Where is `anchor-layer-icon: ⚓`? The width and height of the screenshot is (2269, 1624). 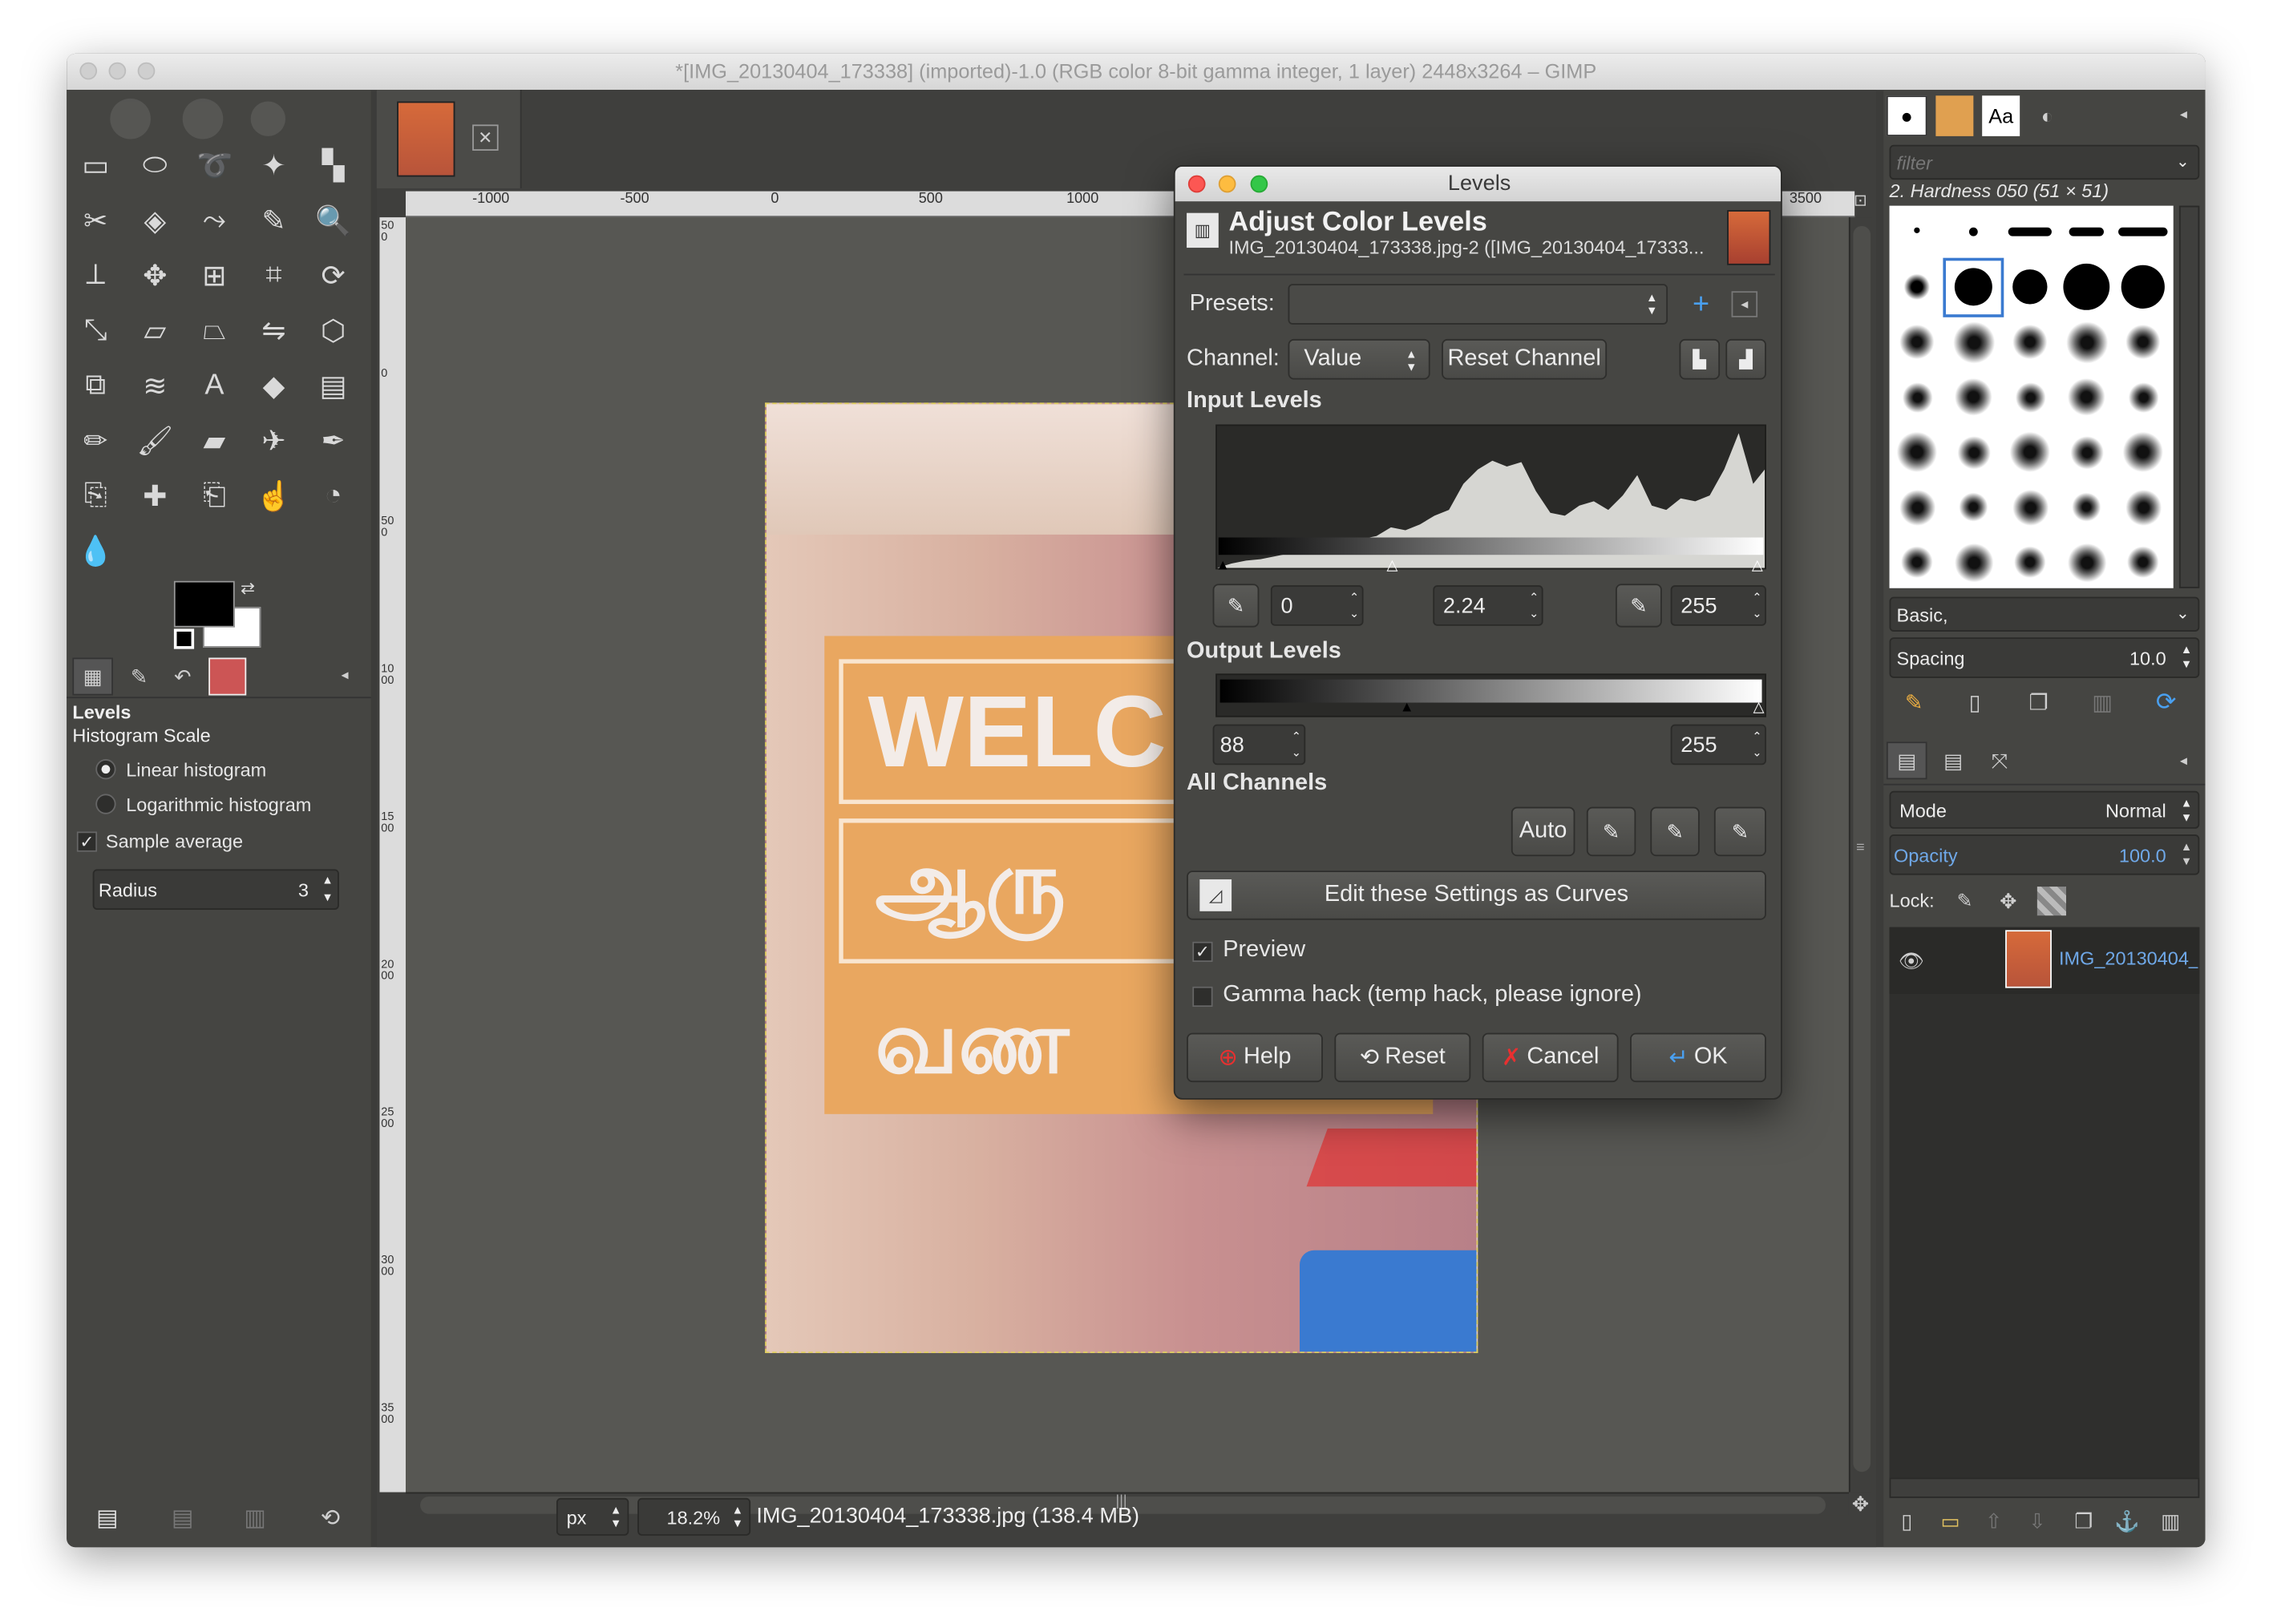
anchor-layer-icon: ⚓ is located at coordinates (2127, 1521).